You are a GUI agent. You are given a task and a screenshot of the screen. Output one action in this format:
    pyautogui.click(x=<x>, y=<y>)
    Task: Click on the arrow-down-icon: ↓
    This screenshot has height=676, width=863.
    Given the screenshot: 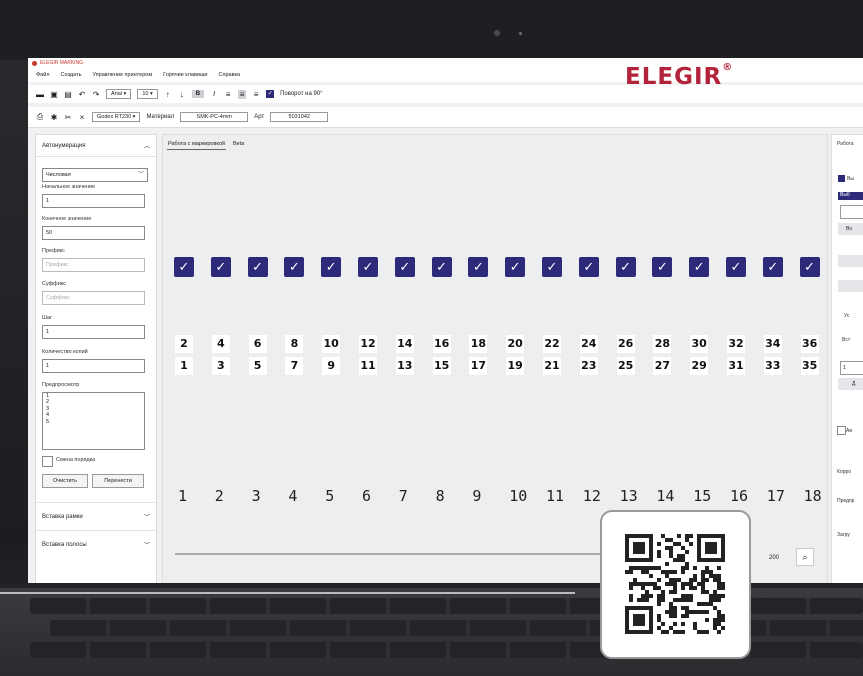 What is the action you would take?
    pyautogui.click(x=182, y=94)
    